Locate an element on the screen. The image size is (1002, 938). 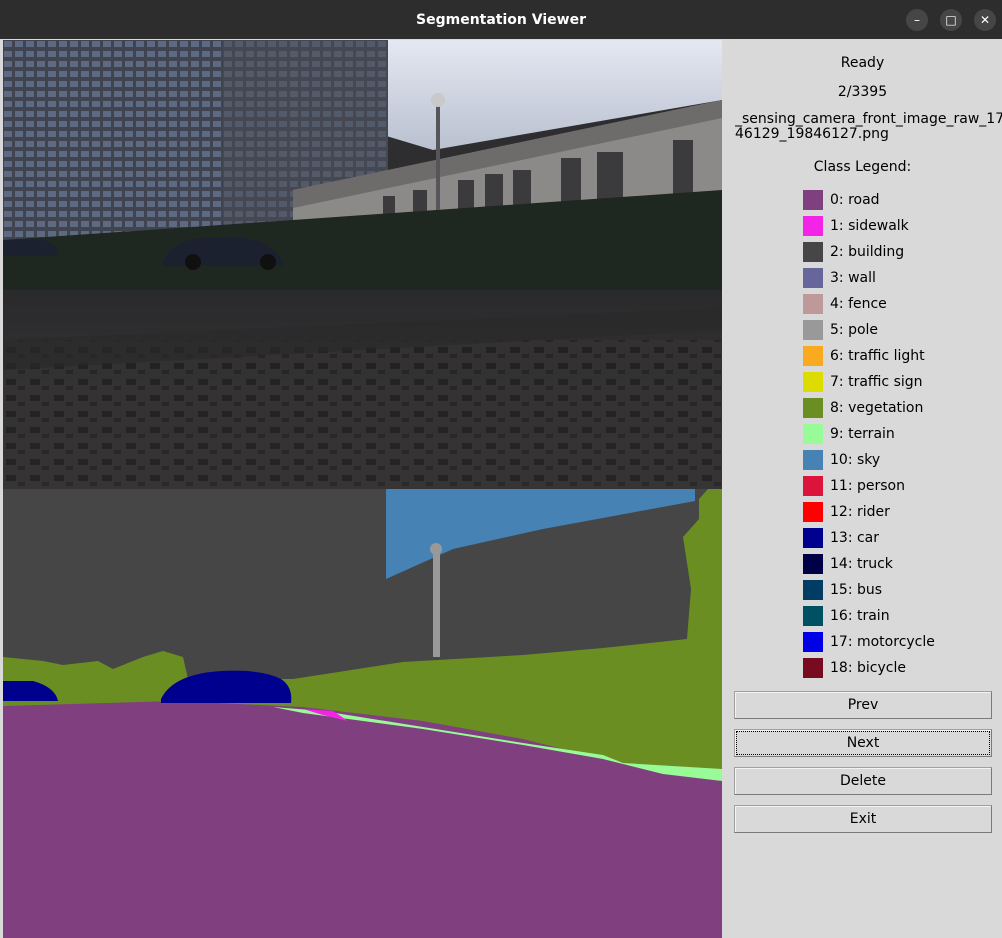
legend-item: 11: person is located at coordinates (898, 486).